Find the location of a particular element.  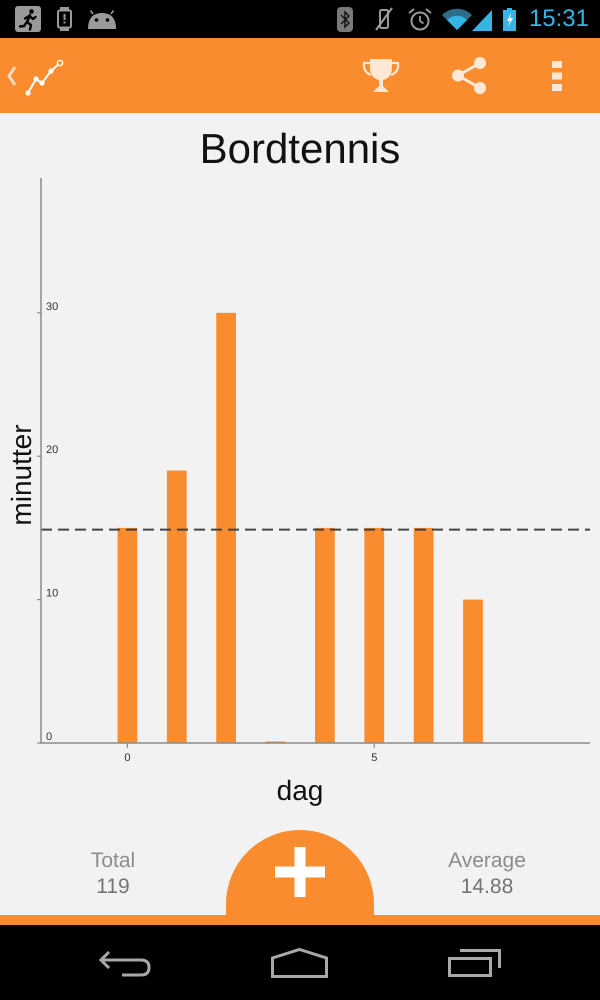

overflow-menu-icon is located at coordinates (557, 75).